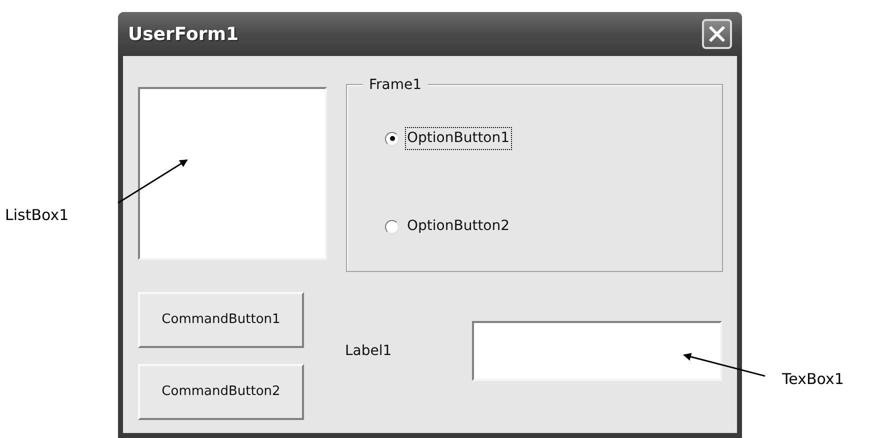 This screenshot has height=438, width=870. Describe the element at coordinates (458, 138) in the screenshot. I see `option-label: OptionButton1` at that location.